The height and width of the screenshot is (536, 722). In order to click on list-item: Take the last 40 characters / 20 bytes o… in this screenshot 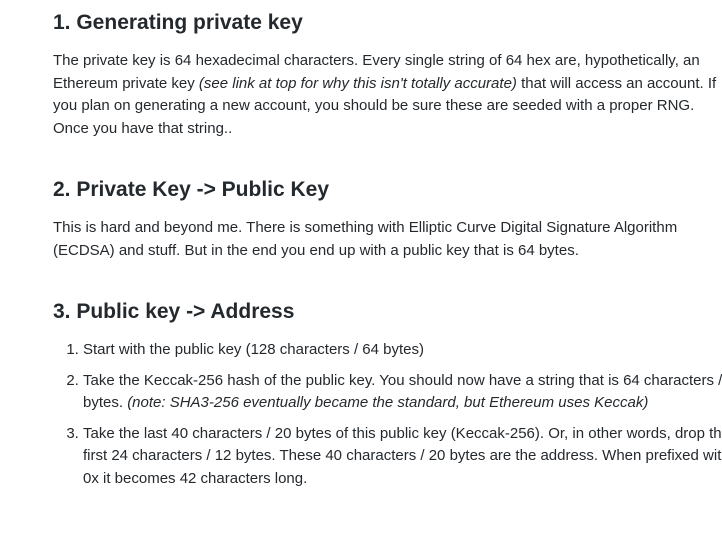, I will do `click(402, 457)`.